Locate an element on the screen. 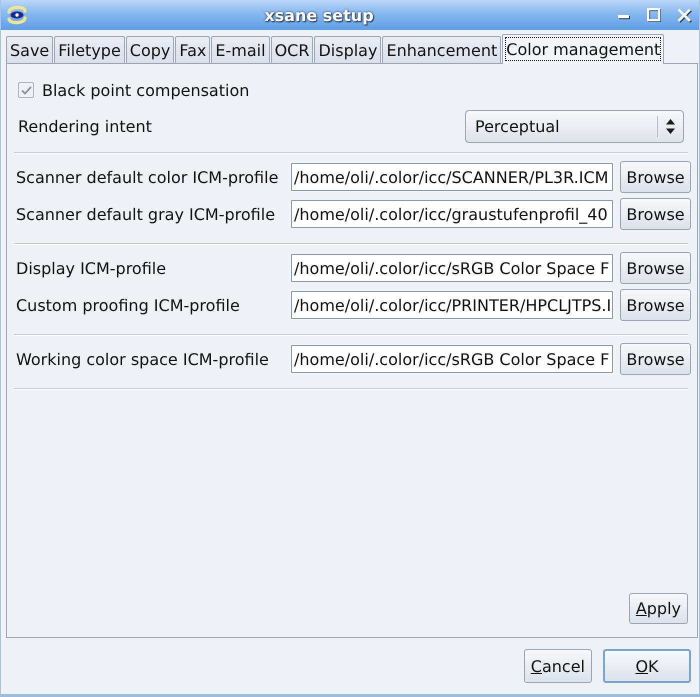 The height and width of the screenshot is (697, 700). maximize-icon is located at coordinates (654, 15).